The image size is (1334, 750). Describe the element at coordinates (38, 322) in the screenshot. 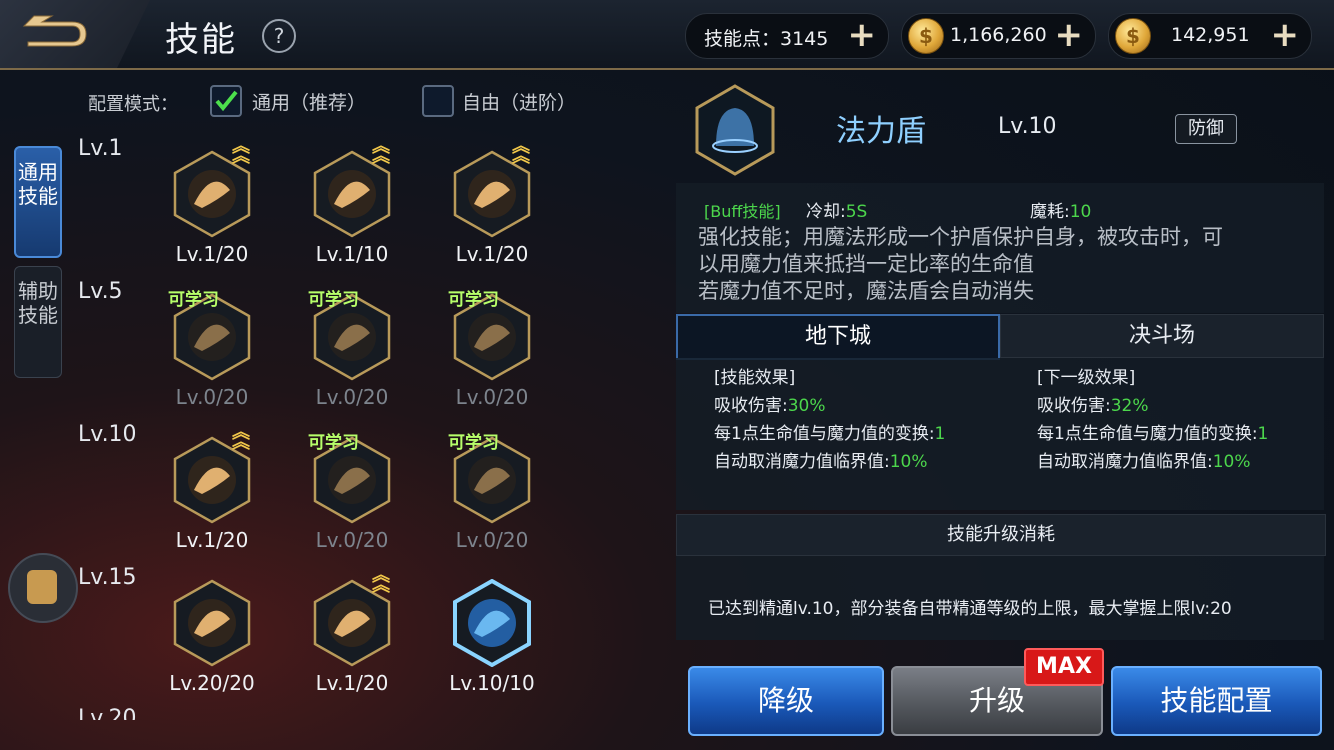

I see `tab-assist-skills: 辅助技能` at that location.